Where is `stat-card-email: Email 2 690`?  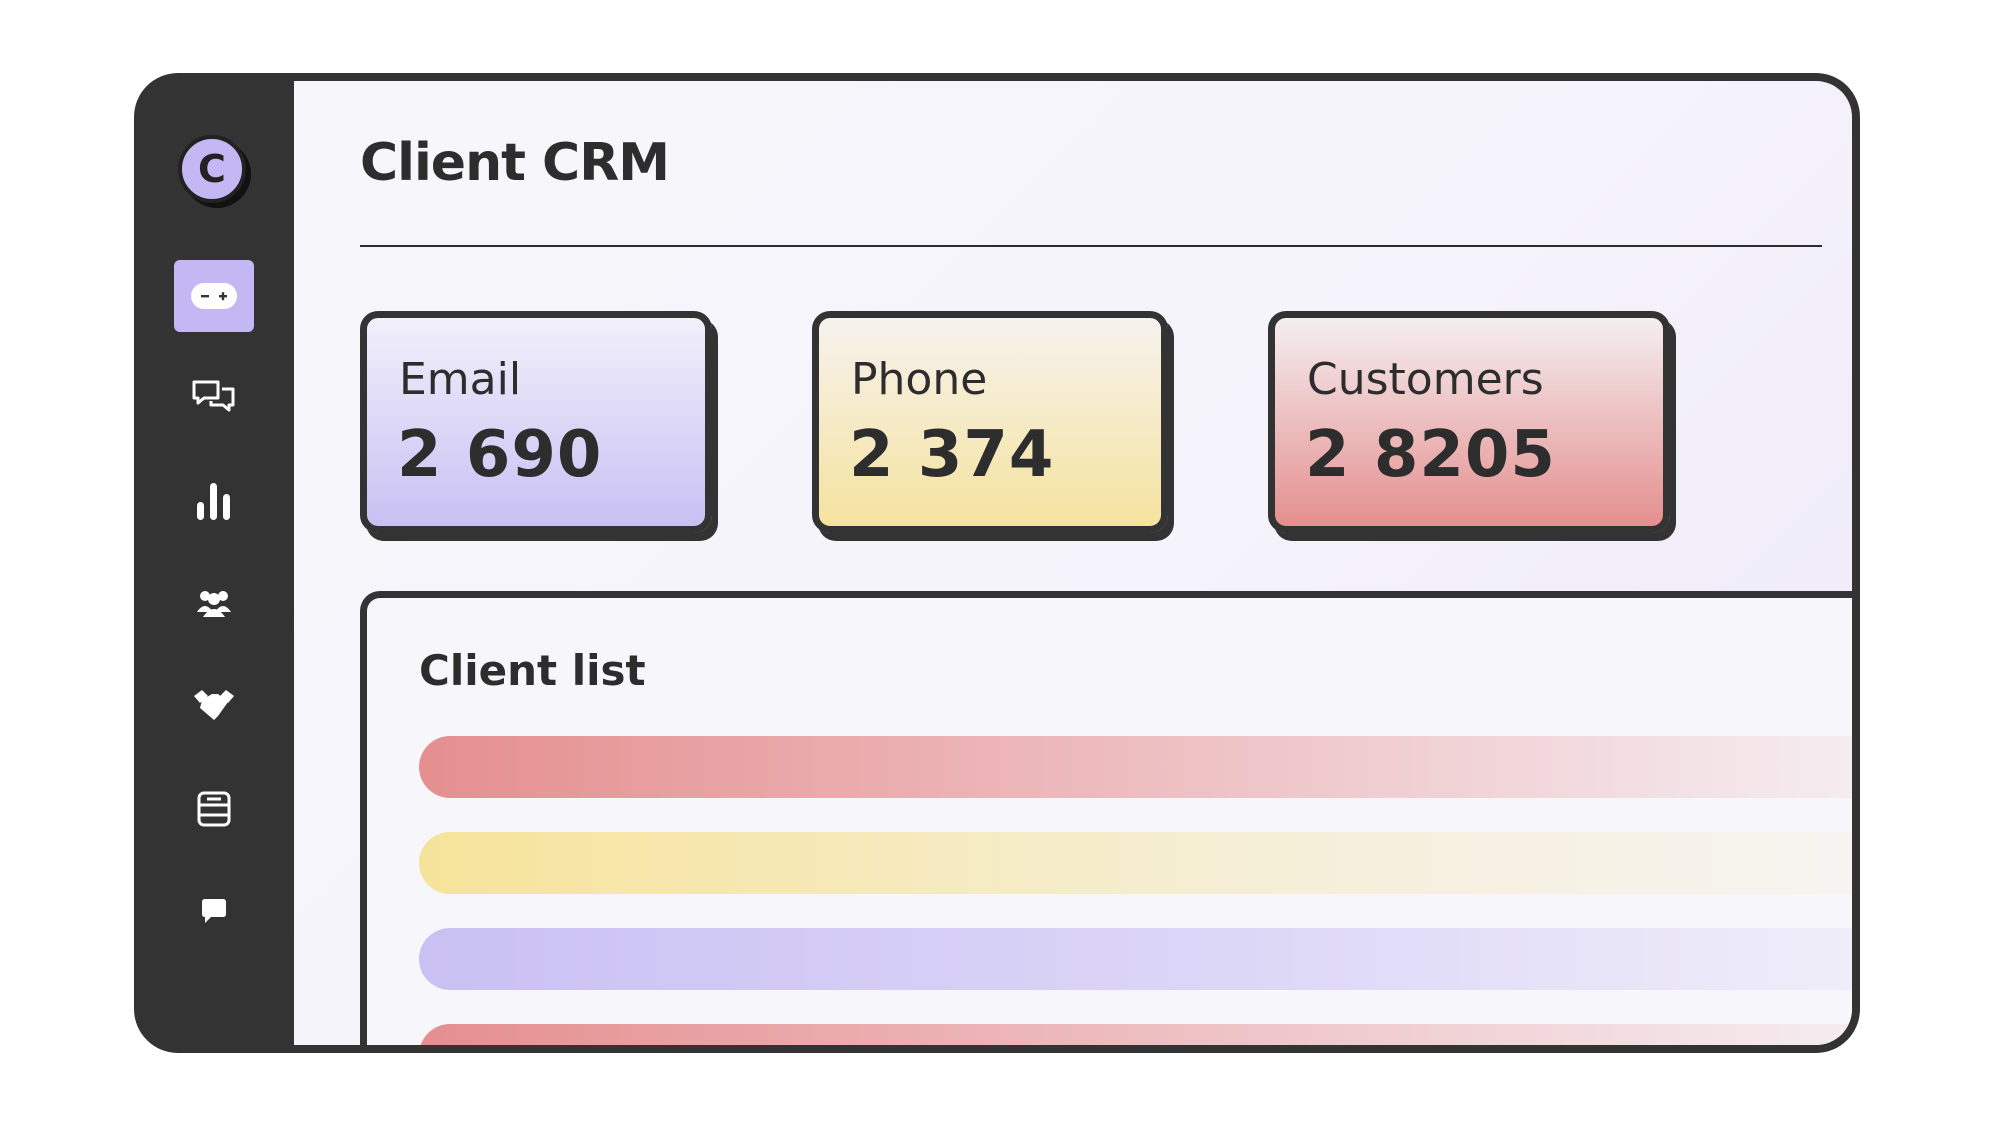
stat-card-email: Email 2 690 is located at coordinates (536, 422).